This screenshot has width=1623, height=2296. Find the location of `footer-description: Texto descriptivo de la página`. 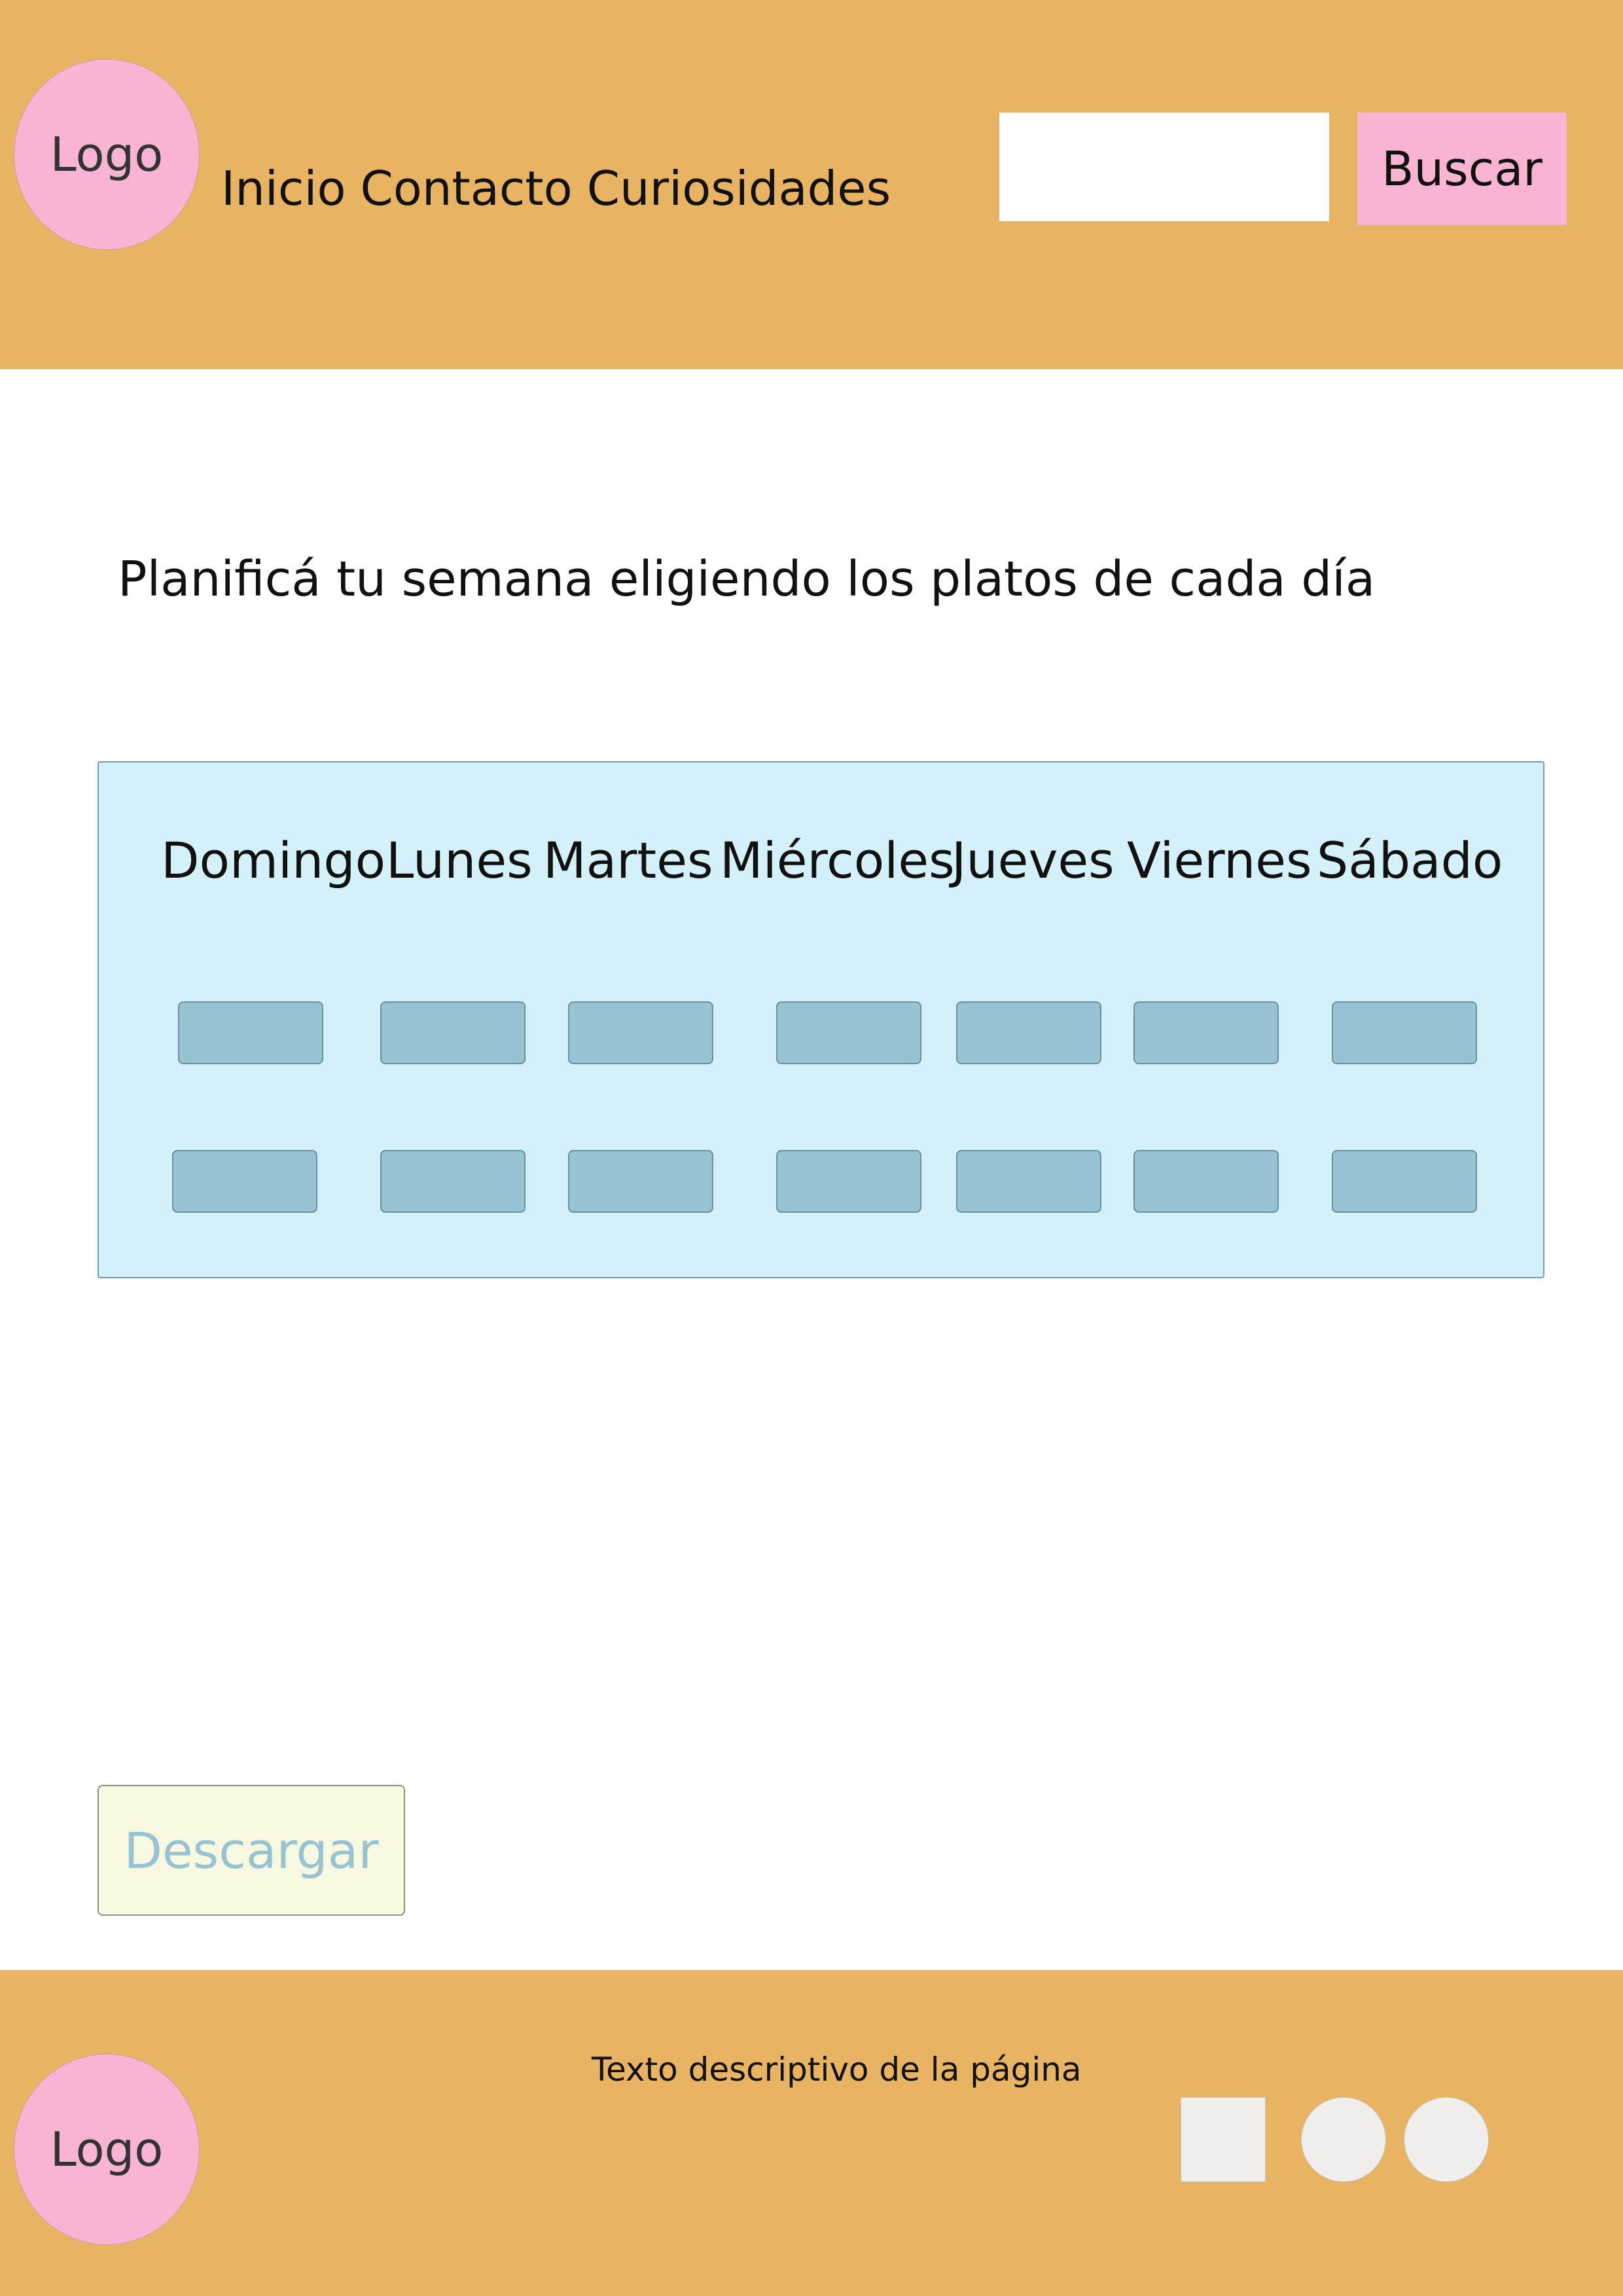

footer-description: Texto descriptivo de la página is located at coordinates (837, 2070).